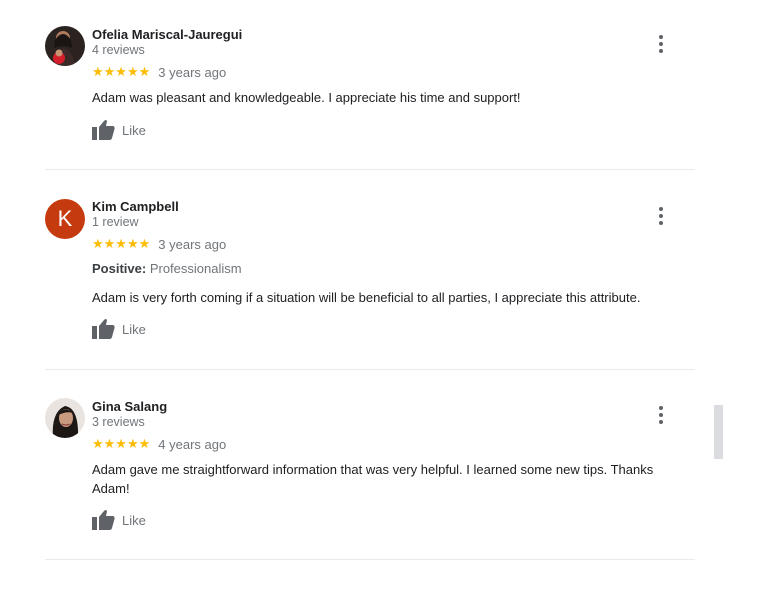  I want to click on reviewer-name: Ofelia Mariscal-Jauregui, so click(167, 34).